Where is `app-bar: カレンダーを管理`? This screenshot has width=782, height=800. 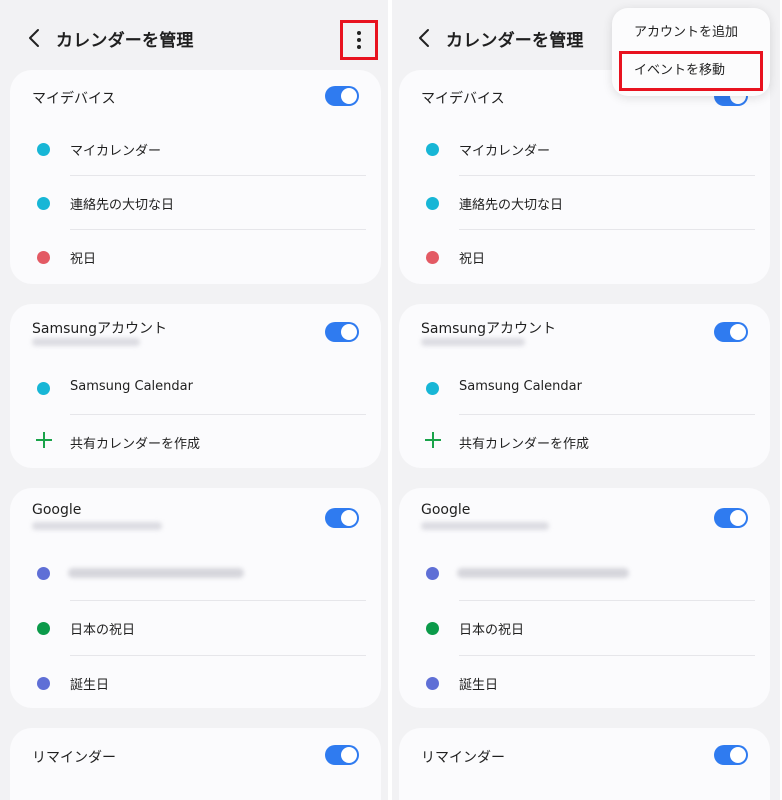 app-bar: カレンダーを管理 is located at coordinates (194, 35).